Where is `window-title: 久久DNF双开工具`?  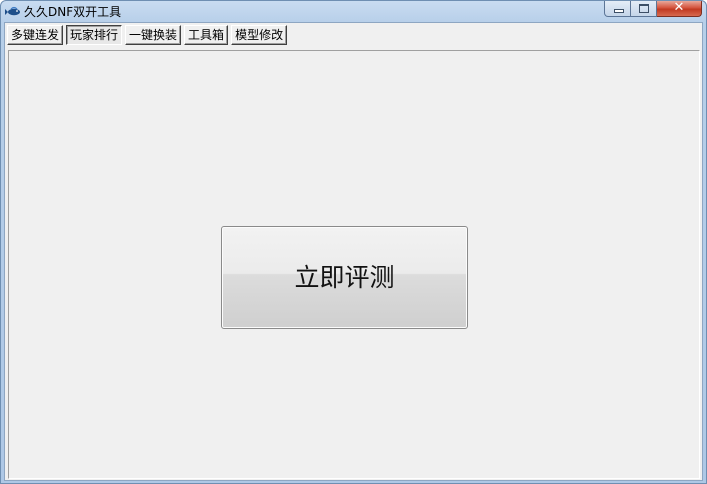
window-title: 久久DNF双开工具 is located at coordinates (73, 12).